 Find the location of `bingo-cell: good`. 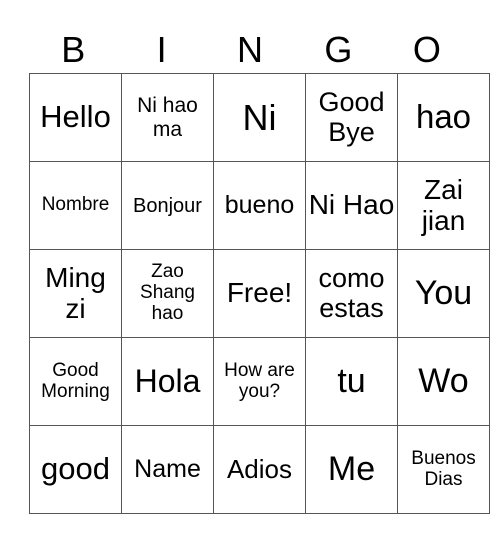

bingo-cell: good is located at coordinates (75, 469).